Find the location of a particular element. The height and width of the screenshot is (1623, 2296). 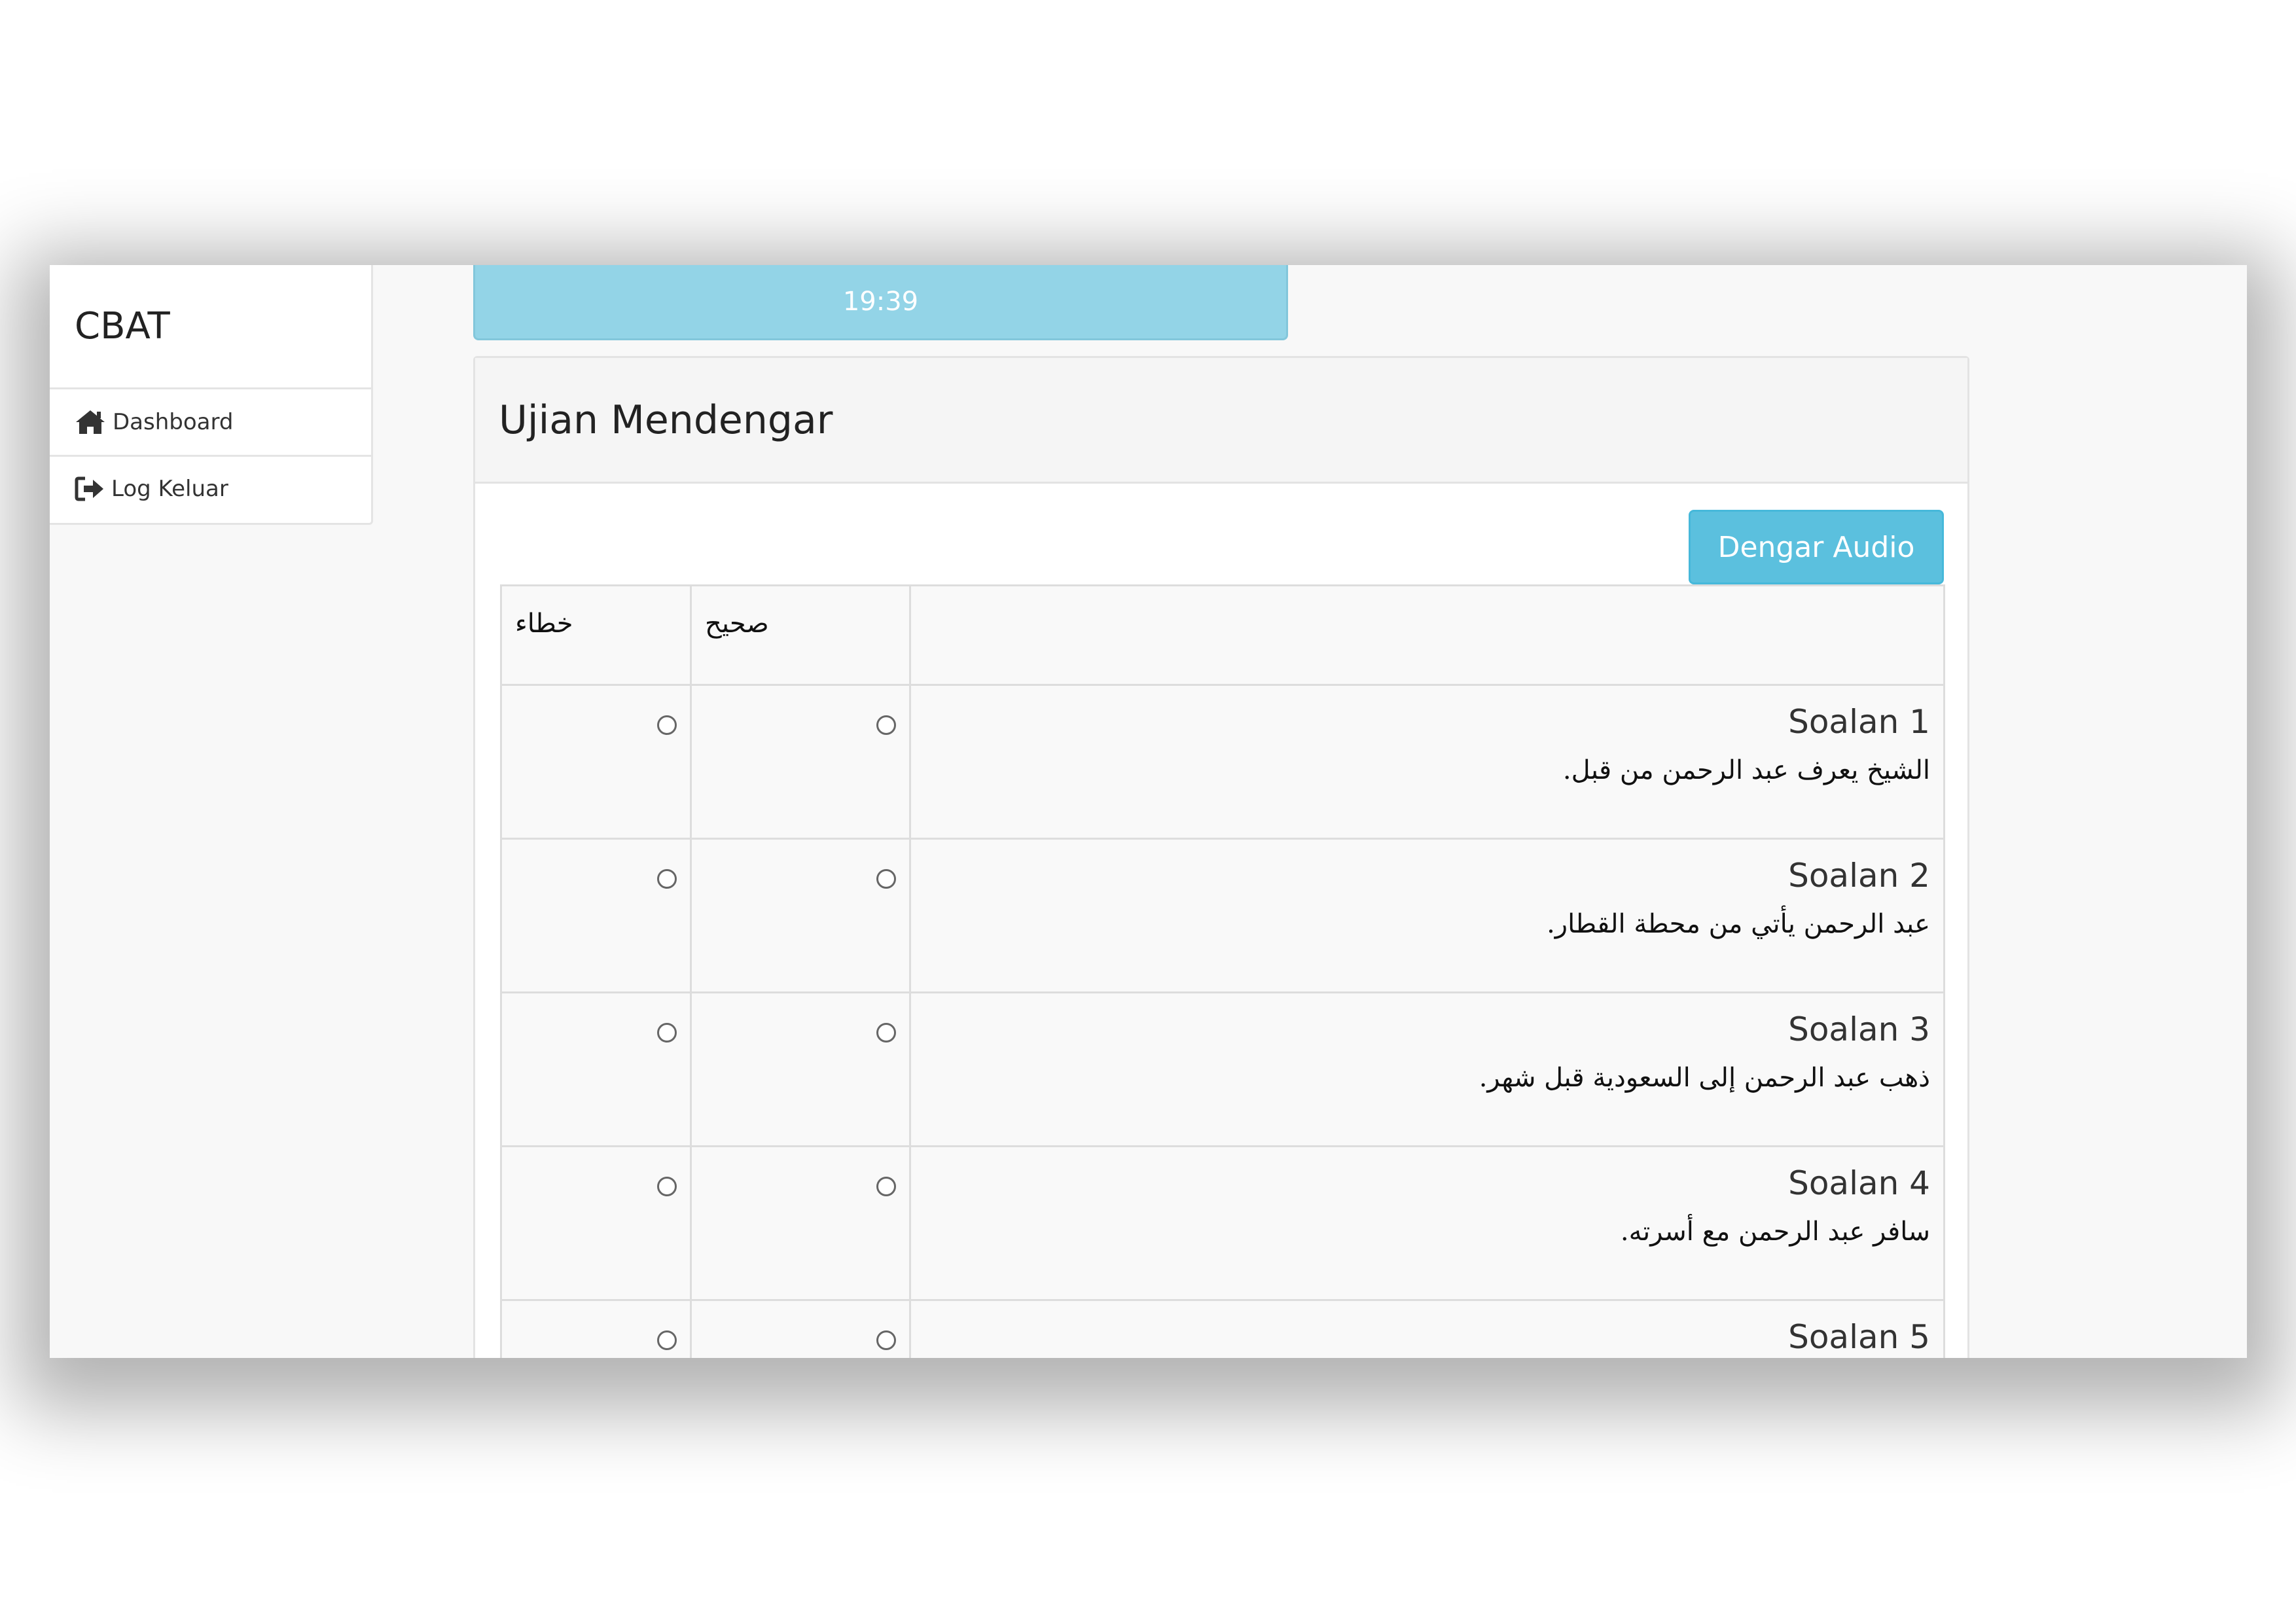

question-title: Soalan 2 is located at coordinates (1859, 876).